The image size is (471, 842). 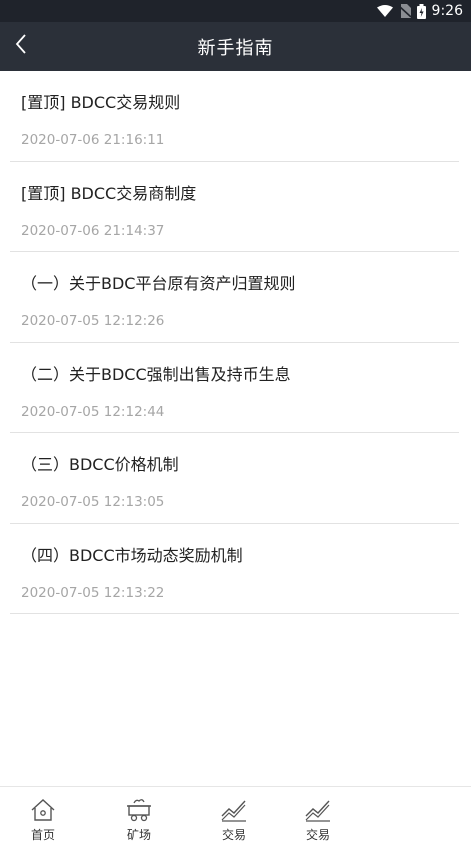 I want to click on list-item: （四）BDCC市场动态奖励机制 2020-07-05 12:13:22, so click(x=234, y=569).